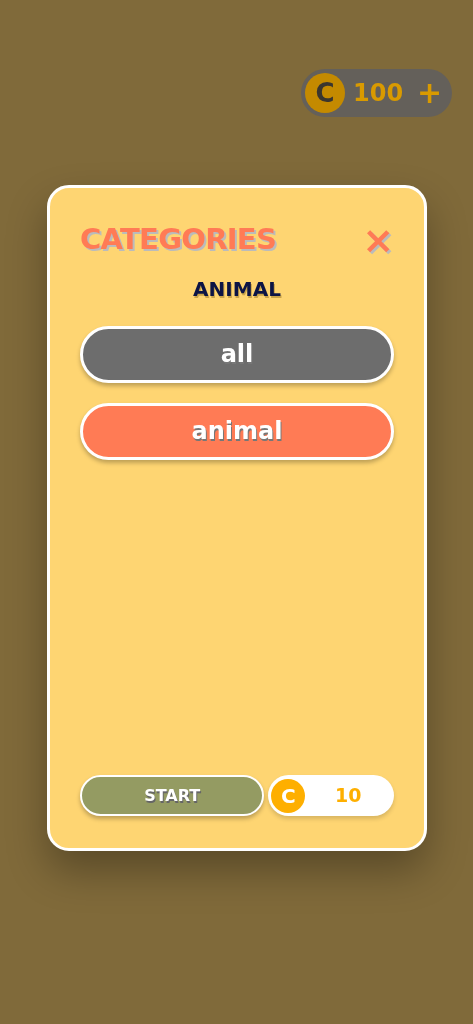 Image resolution: width=473 pixels, height=1024 pixels. What do you see at coordinates (430, 93) in the screenshot?
I see `add-coins-button: +` at bounding box center [430, 93].